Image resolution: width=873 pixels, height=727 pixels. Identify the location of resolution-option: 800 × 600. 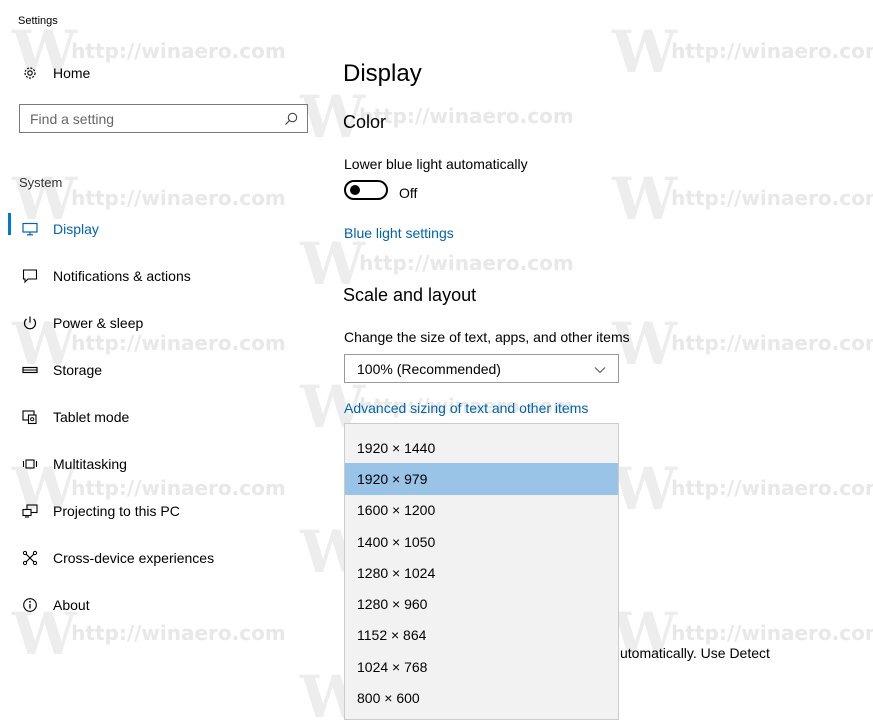
(481, 697).